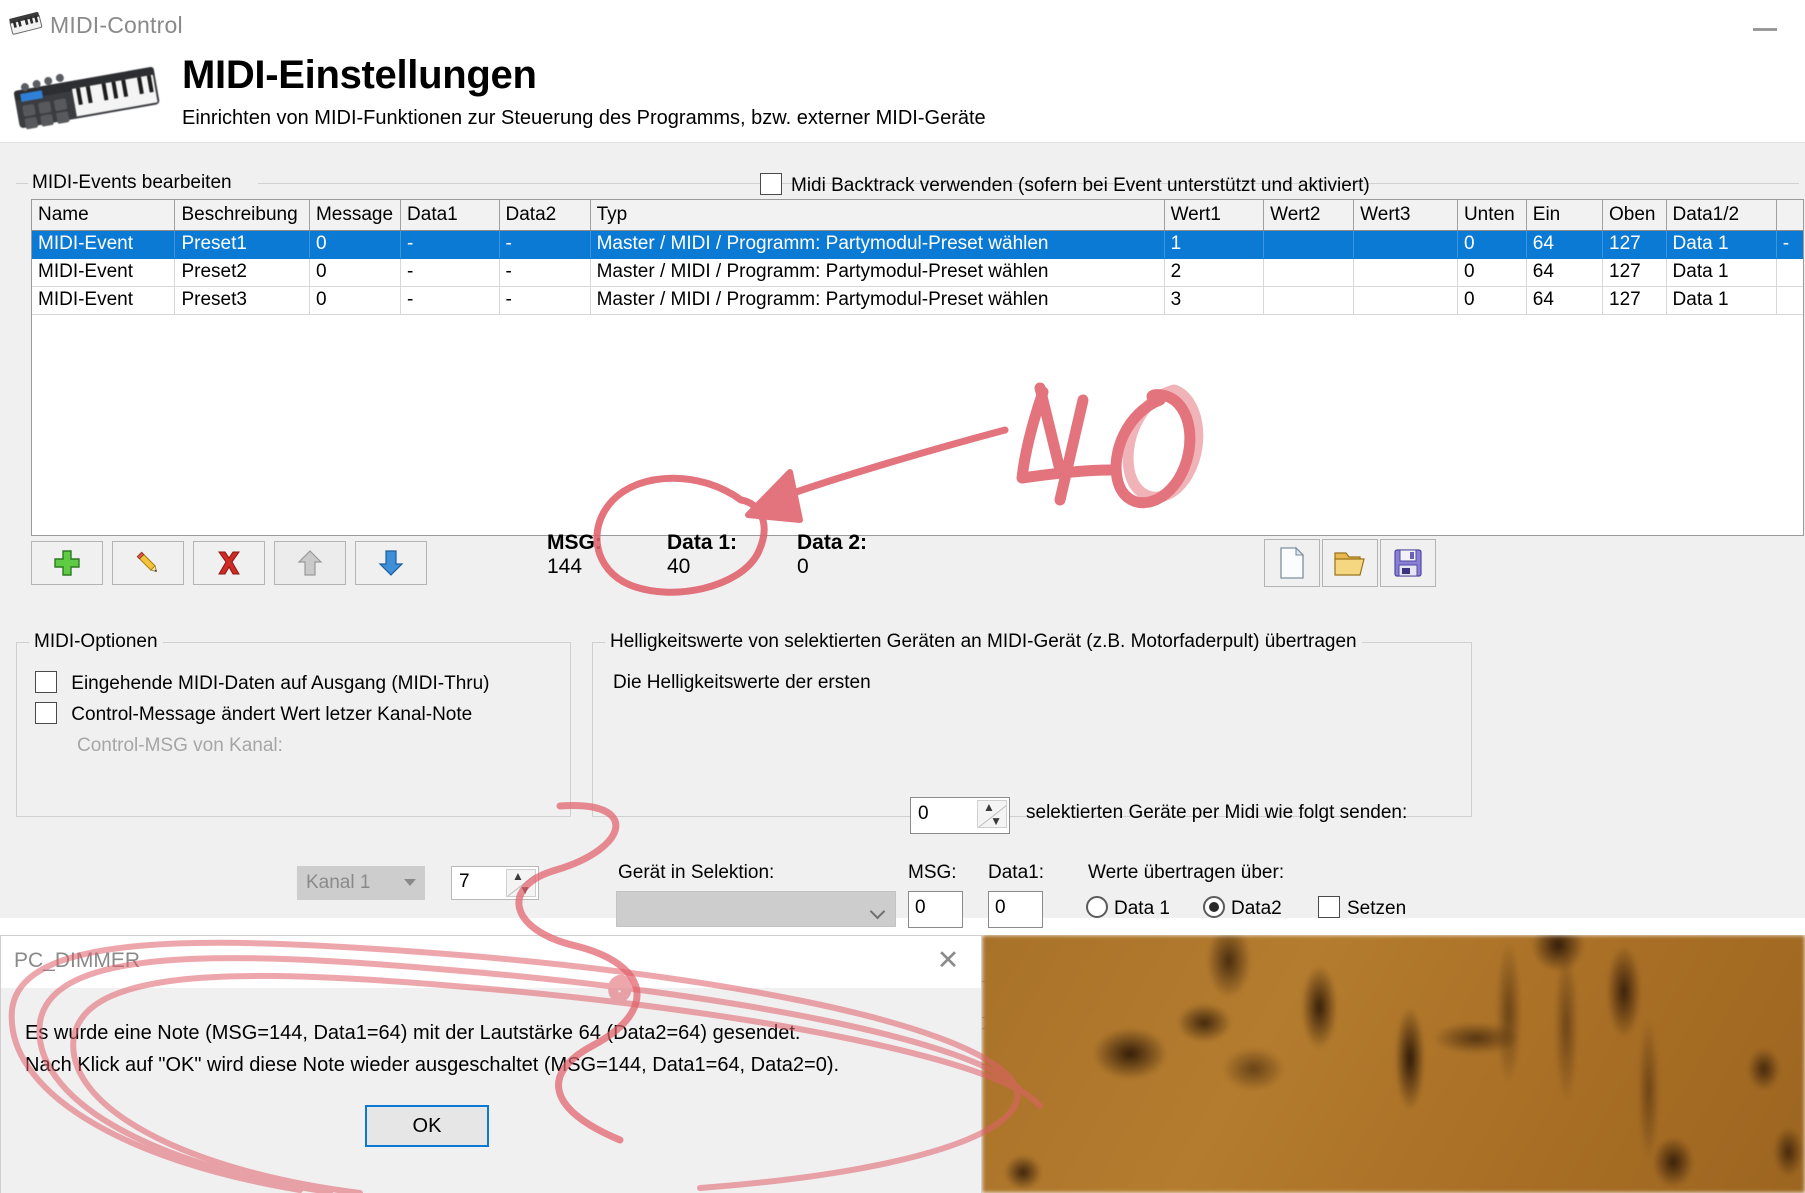 This screenshot has height=1193, width=1805. Describe the element at coordinates (1128, 908) in the screenshot. I see `radio-data1-row: Data 1` at that location.